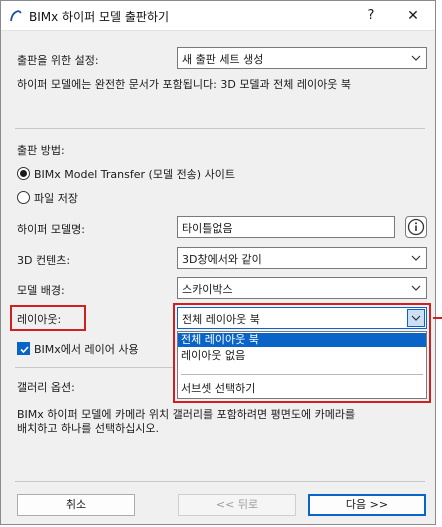 The height and width of the screenshot is (527, 442). I want to click on info-button, so click(416, 227).